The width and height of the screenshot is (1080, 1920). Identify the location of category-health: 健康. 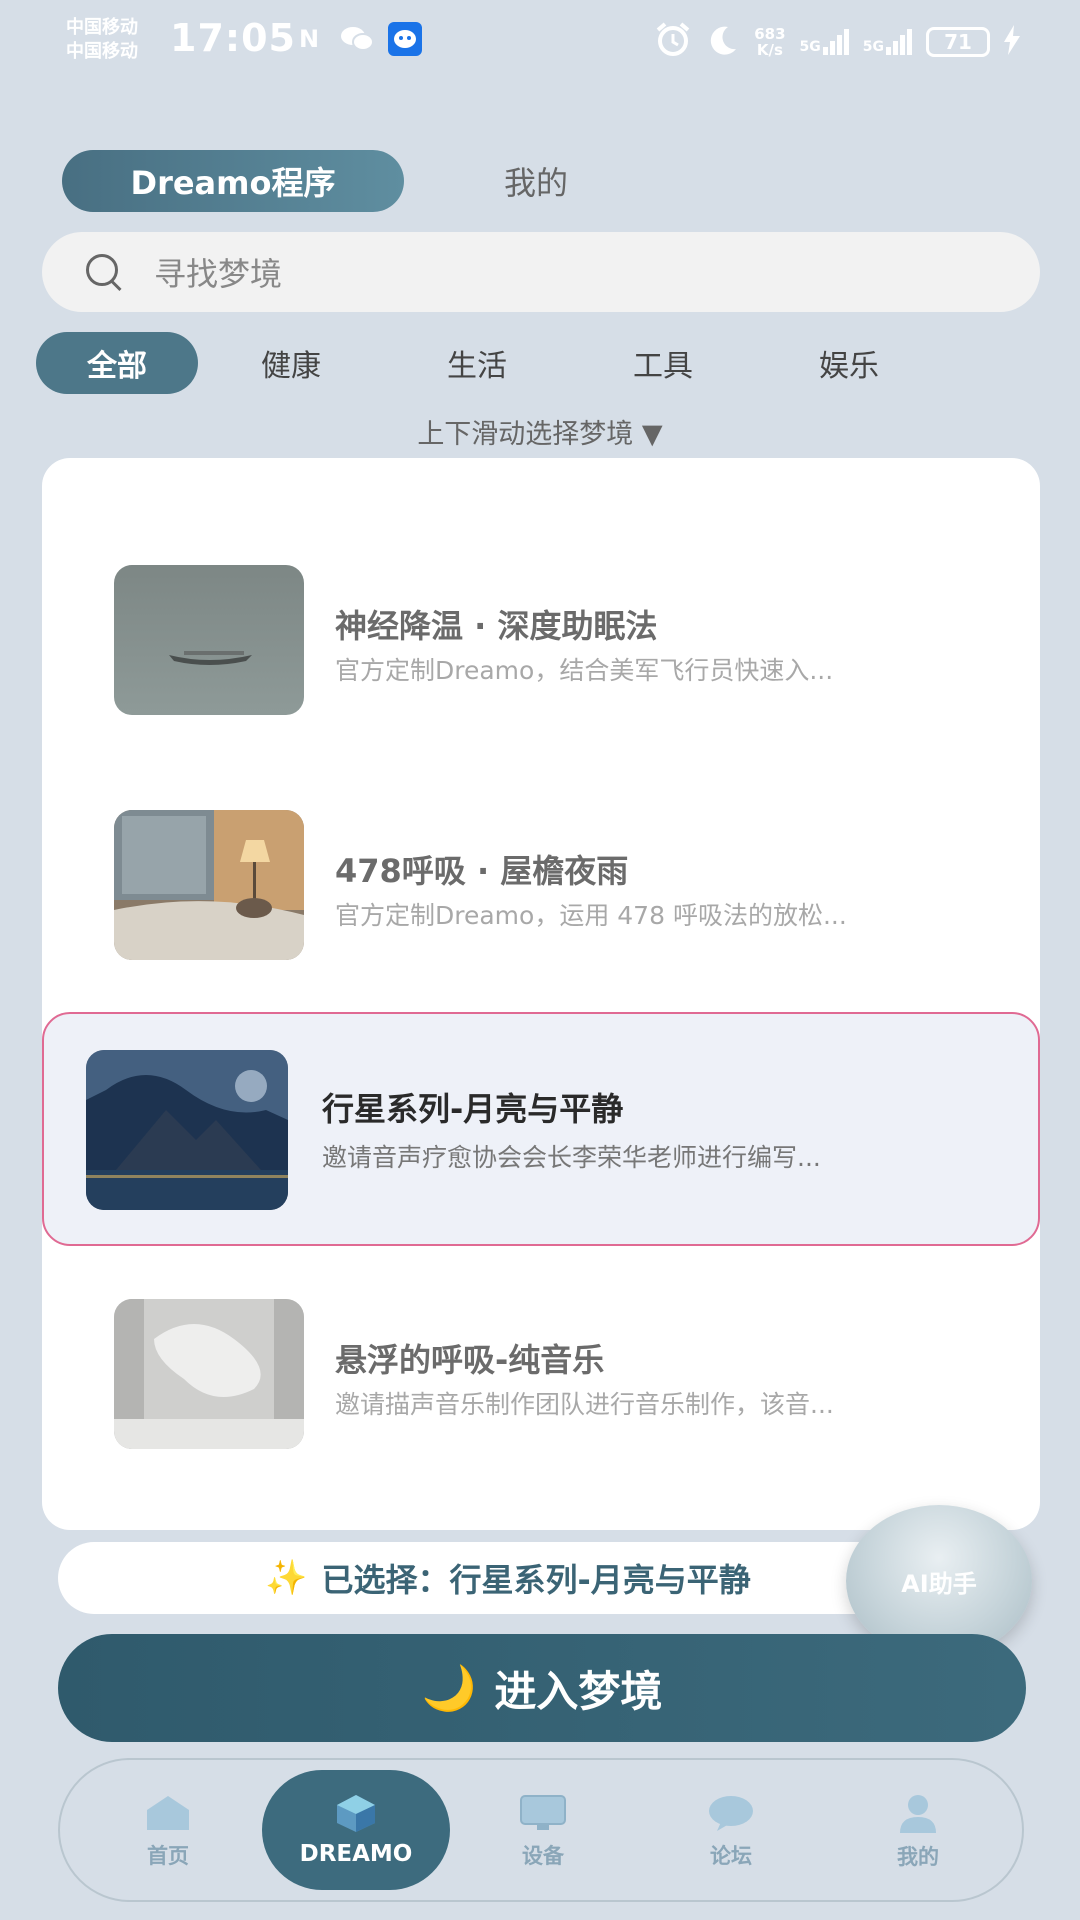
(291, 363).